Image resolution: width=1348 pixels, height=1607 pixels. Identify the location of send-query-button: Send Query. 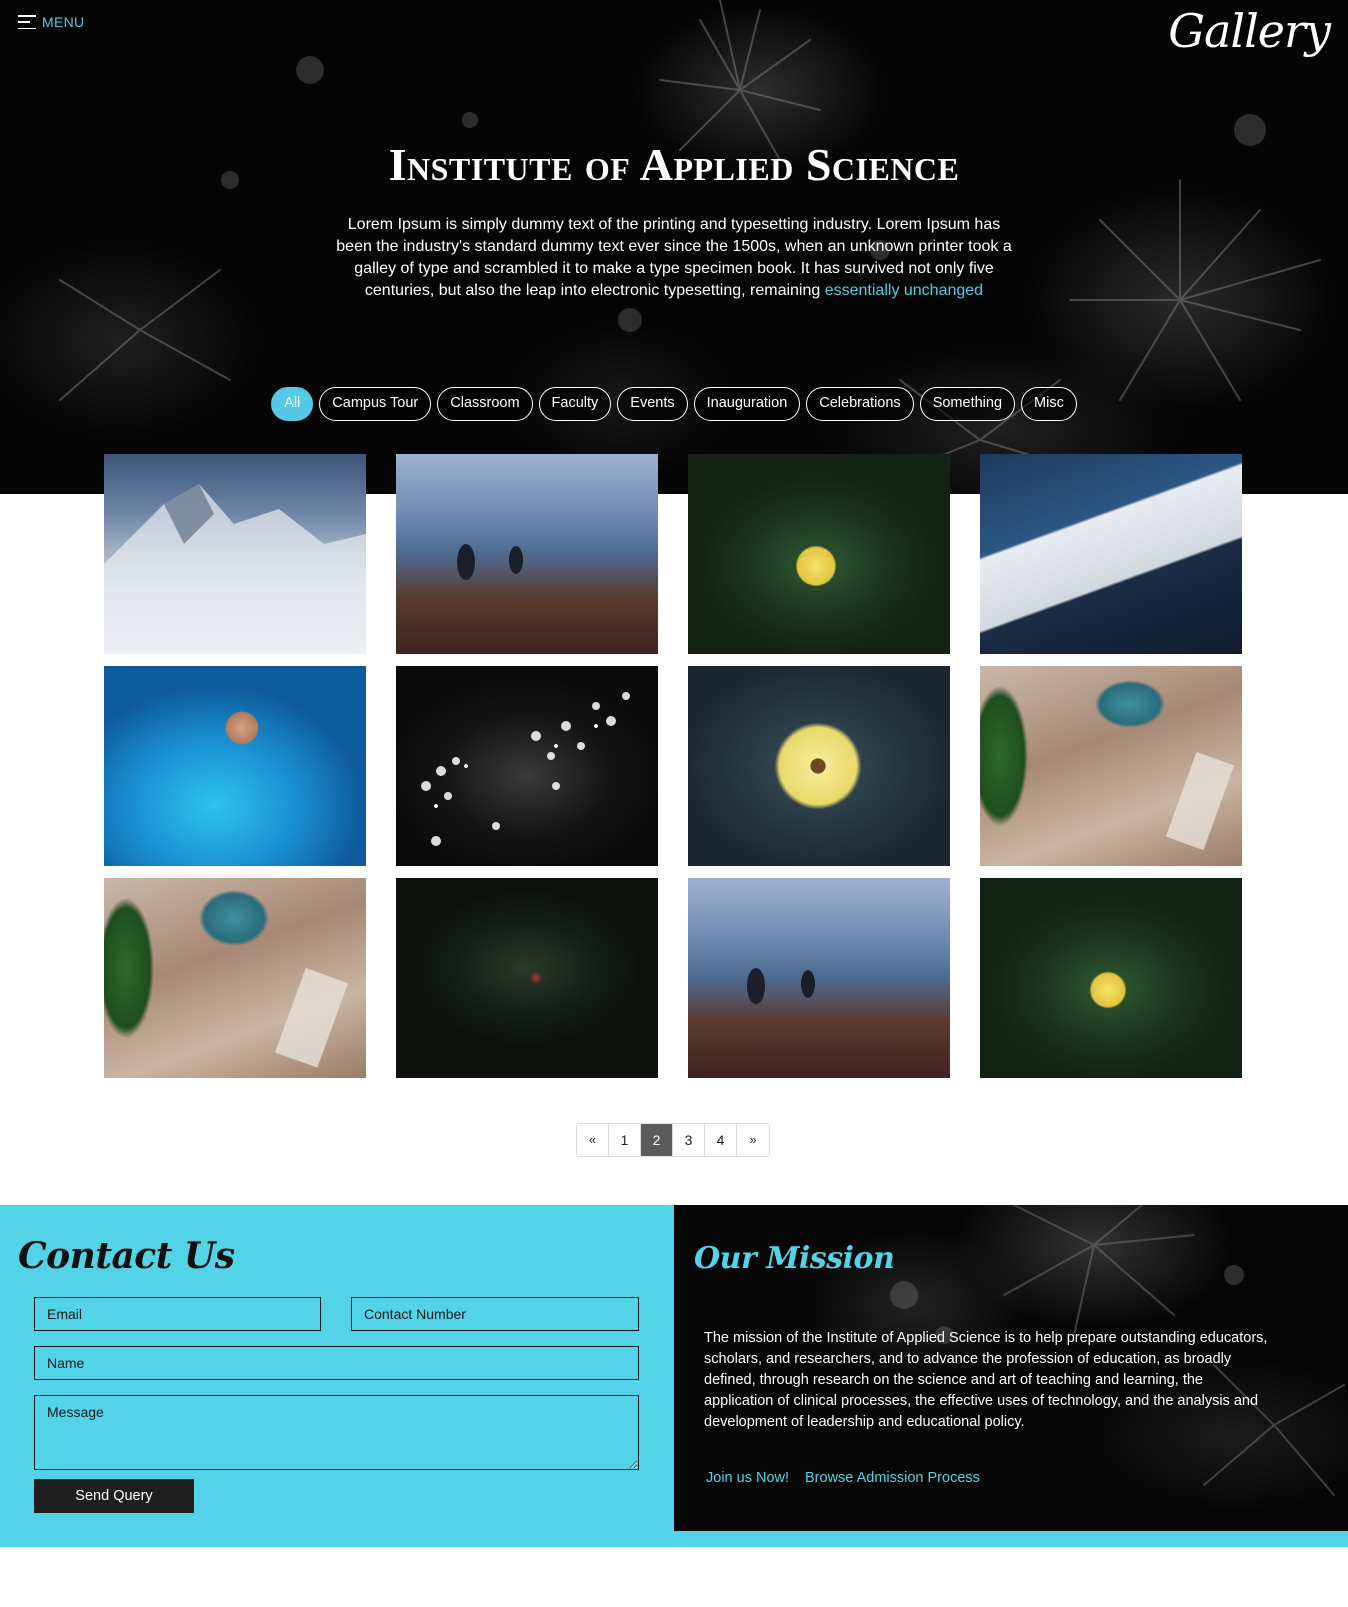
(114, 1496).